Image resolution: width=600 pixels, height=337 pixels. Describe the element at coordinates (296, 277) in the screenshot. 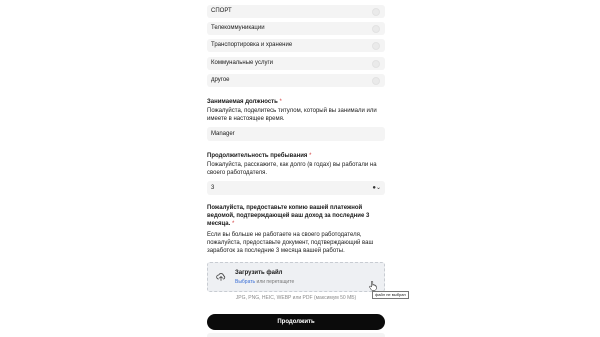

I see `file-upload-dropzone: Загрузить файл Выбрать или перетащите` at that location.